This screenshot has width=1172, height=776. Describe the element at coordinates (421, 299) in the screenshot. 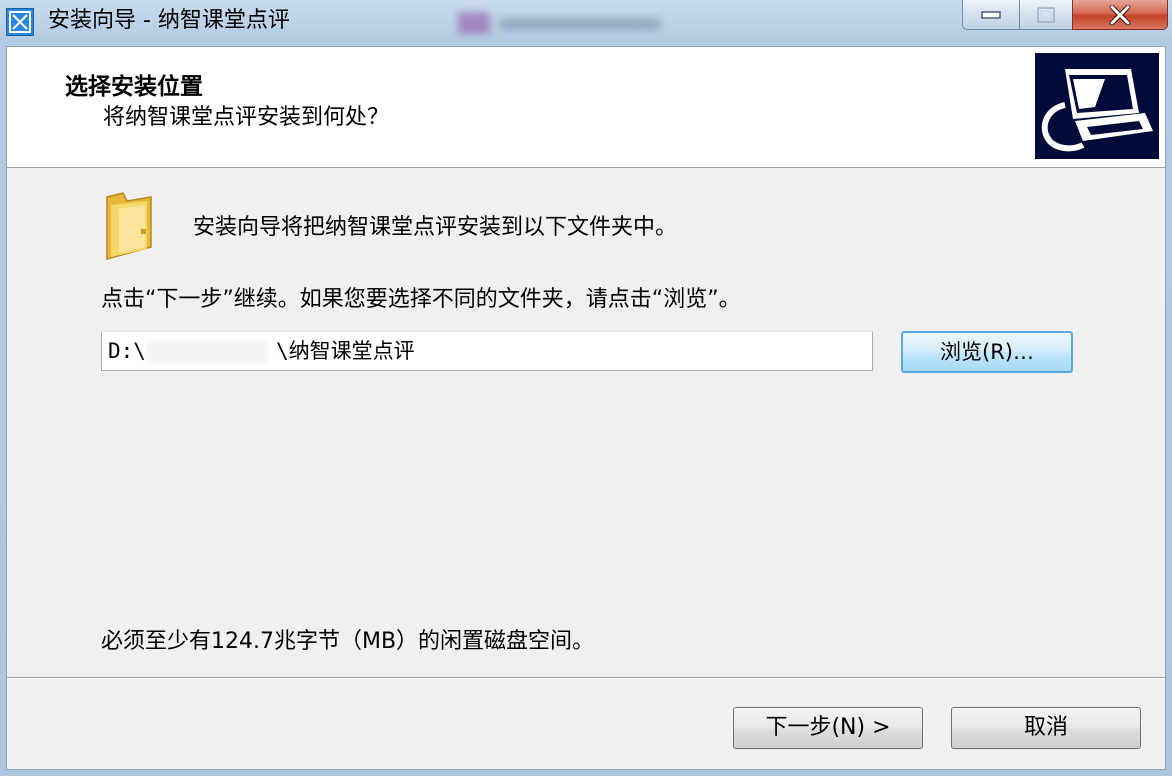

I see `instruction-text: 点击“下一步”继续。如果您要选择不同的文件夹，请点击“浏览”。` at that location.